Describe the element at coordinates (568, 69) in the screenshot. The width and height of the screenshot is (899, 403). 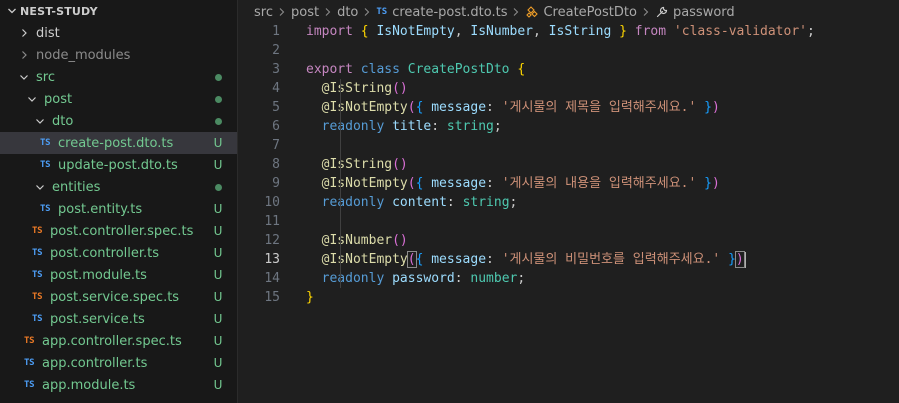
I see `code-line: 3 export class CreatePostDto {` at that location.